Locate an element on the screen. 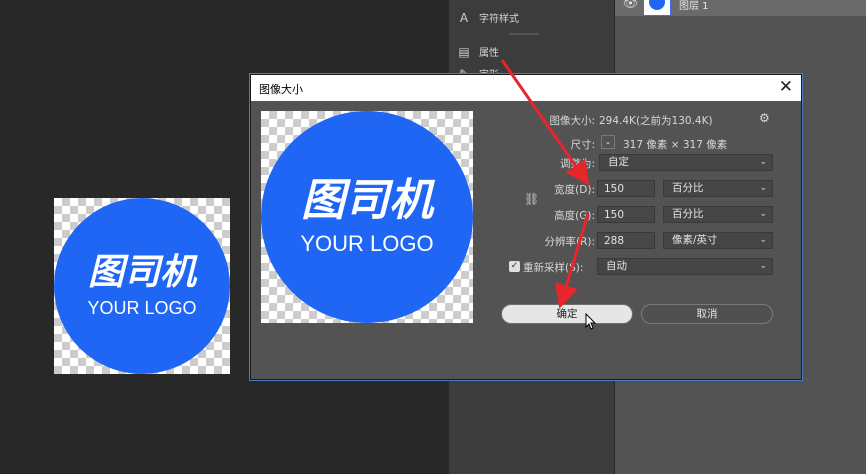  resolution-input: 288 is located at coordinates (626, 240).